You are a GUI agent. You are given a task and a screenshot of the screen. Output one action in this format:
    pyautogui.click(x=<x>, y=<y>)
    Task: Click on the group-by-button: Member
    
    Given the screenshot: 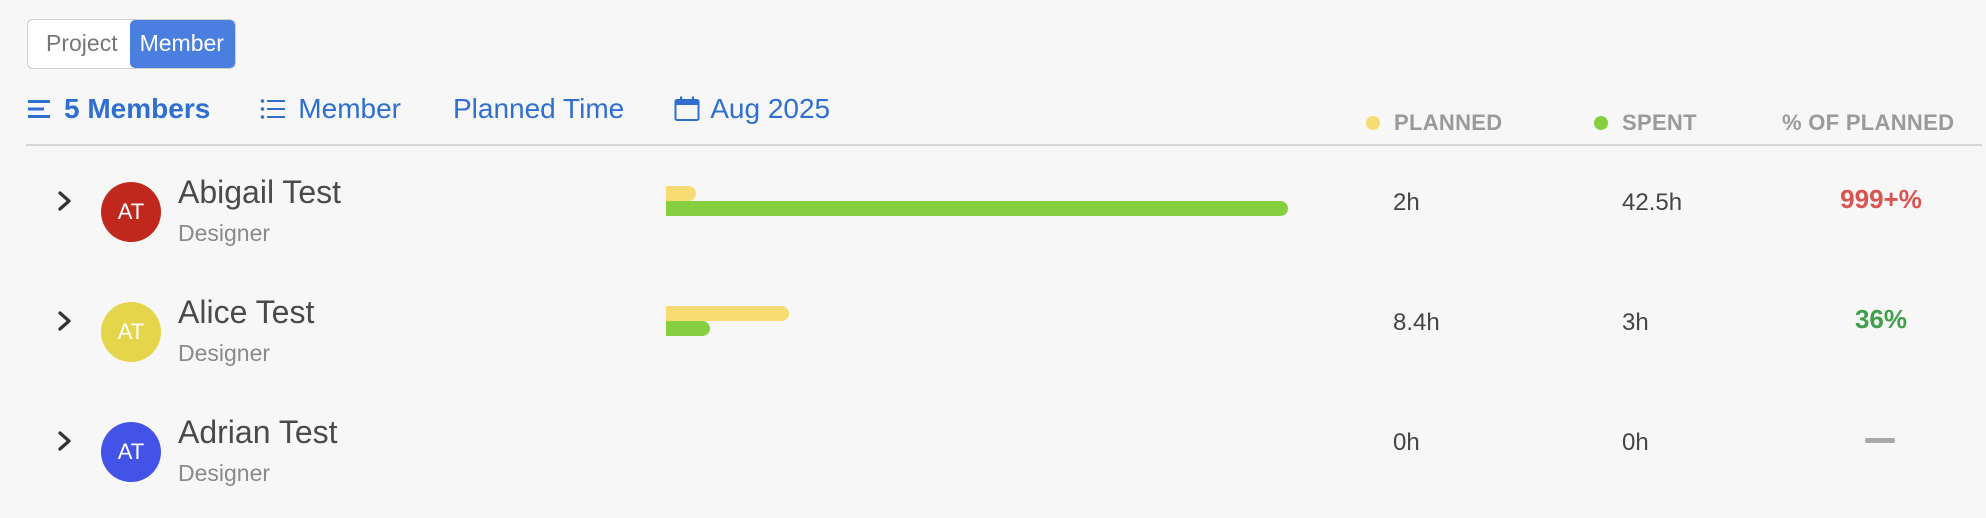 What is the action you would take?
    pyautogui.click(x=330, y=109)
    